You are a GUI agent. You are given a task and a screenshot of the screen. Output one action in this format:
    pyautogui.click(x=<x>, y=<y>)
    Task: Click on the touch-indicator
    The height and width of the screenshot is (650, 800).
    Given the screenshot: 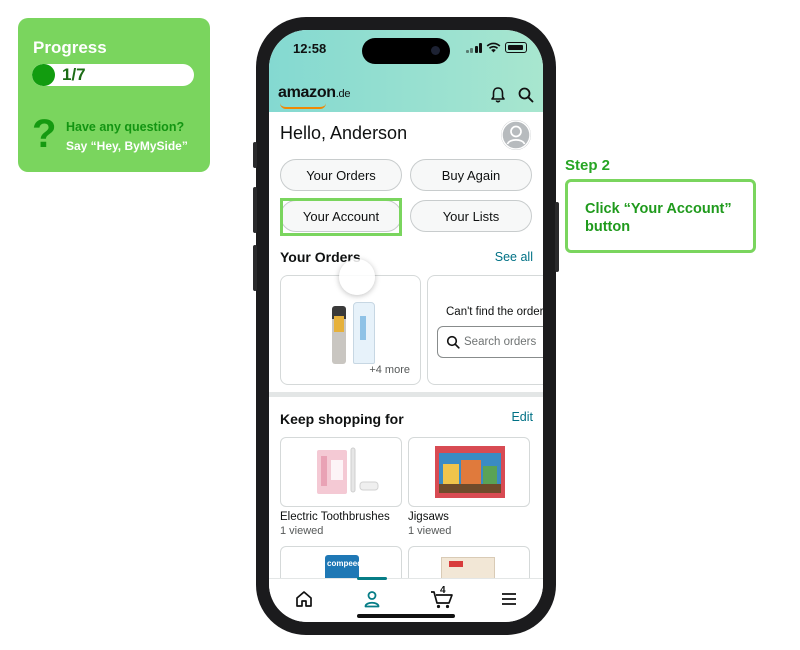 What is the action you would take?
    pyautogui.click(x=357, y=277)
    